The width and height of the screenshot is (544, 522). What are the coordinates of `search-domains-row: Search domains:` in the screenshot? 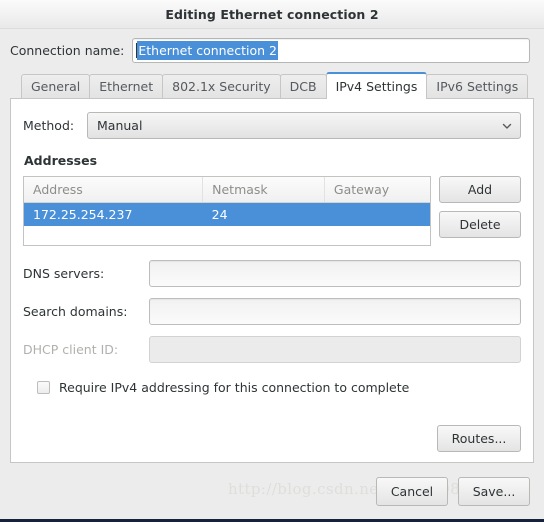 It's located at (272, 311).